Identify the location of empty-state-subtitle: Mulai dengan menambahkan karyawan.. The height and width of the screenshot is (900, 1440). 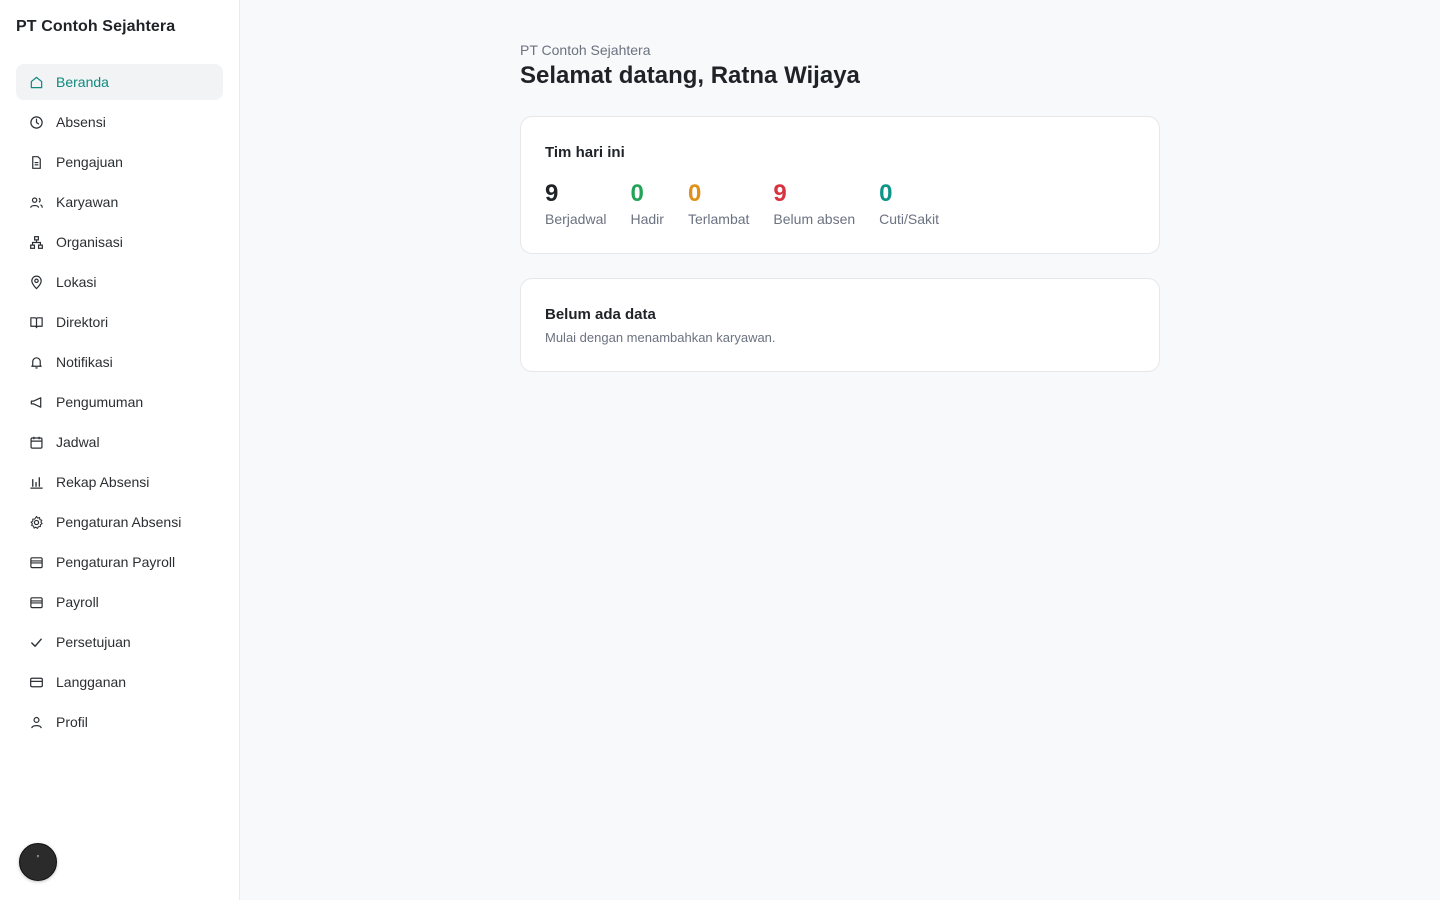
(660, 337).